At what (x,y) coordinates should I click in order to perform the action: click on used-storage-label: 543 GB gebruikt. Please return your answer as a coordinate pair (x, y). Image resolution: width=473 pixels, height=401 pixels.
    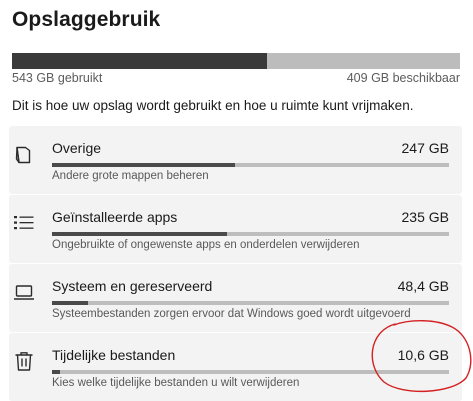
    Looking at the image, I should click on (57, 78).